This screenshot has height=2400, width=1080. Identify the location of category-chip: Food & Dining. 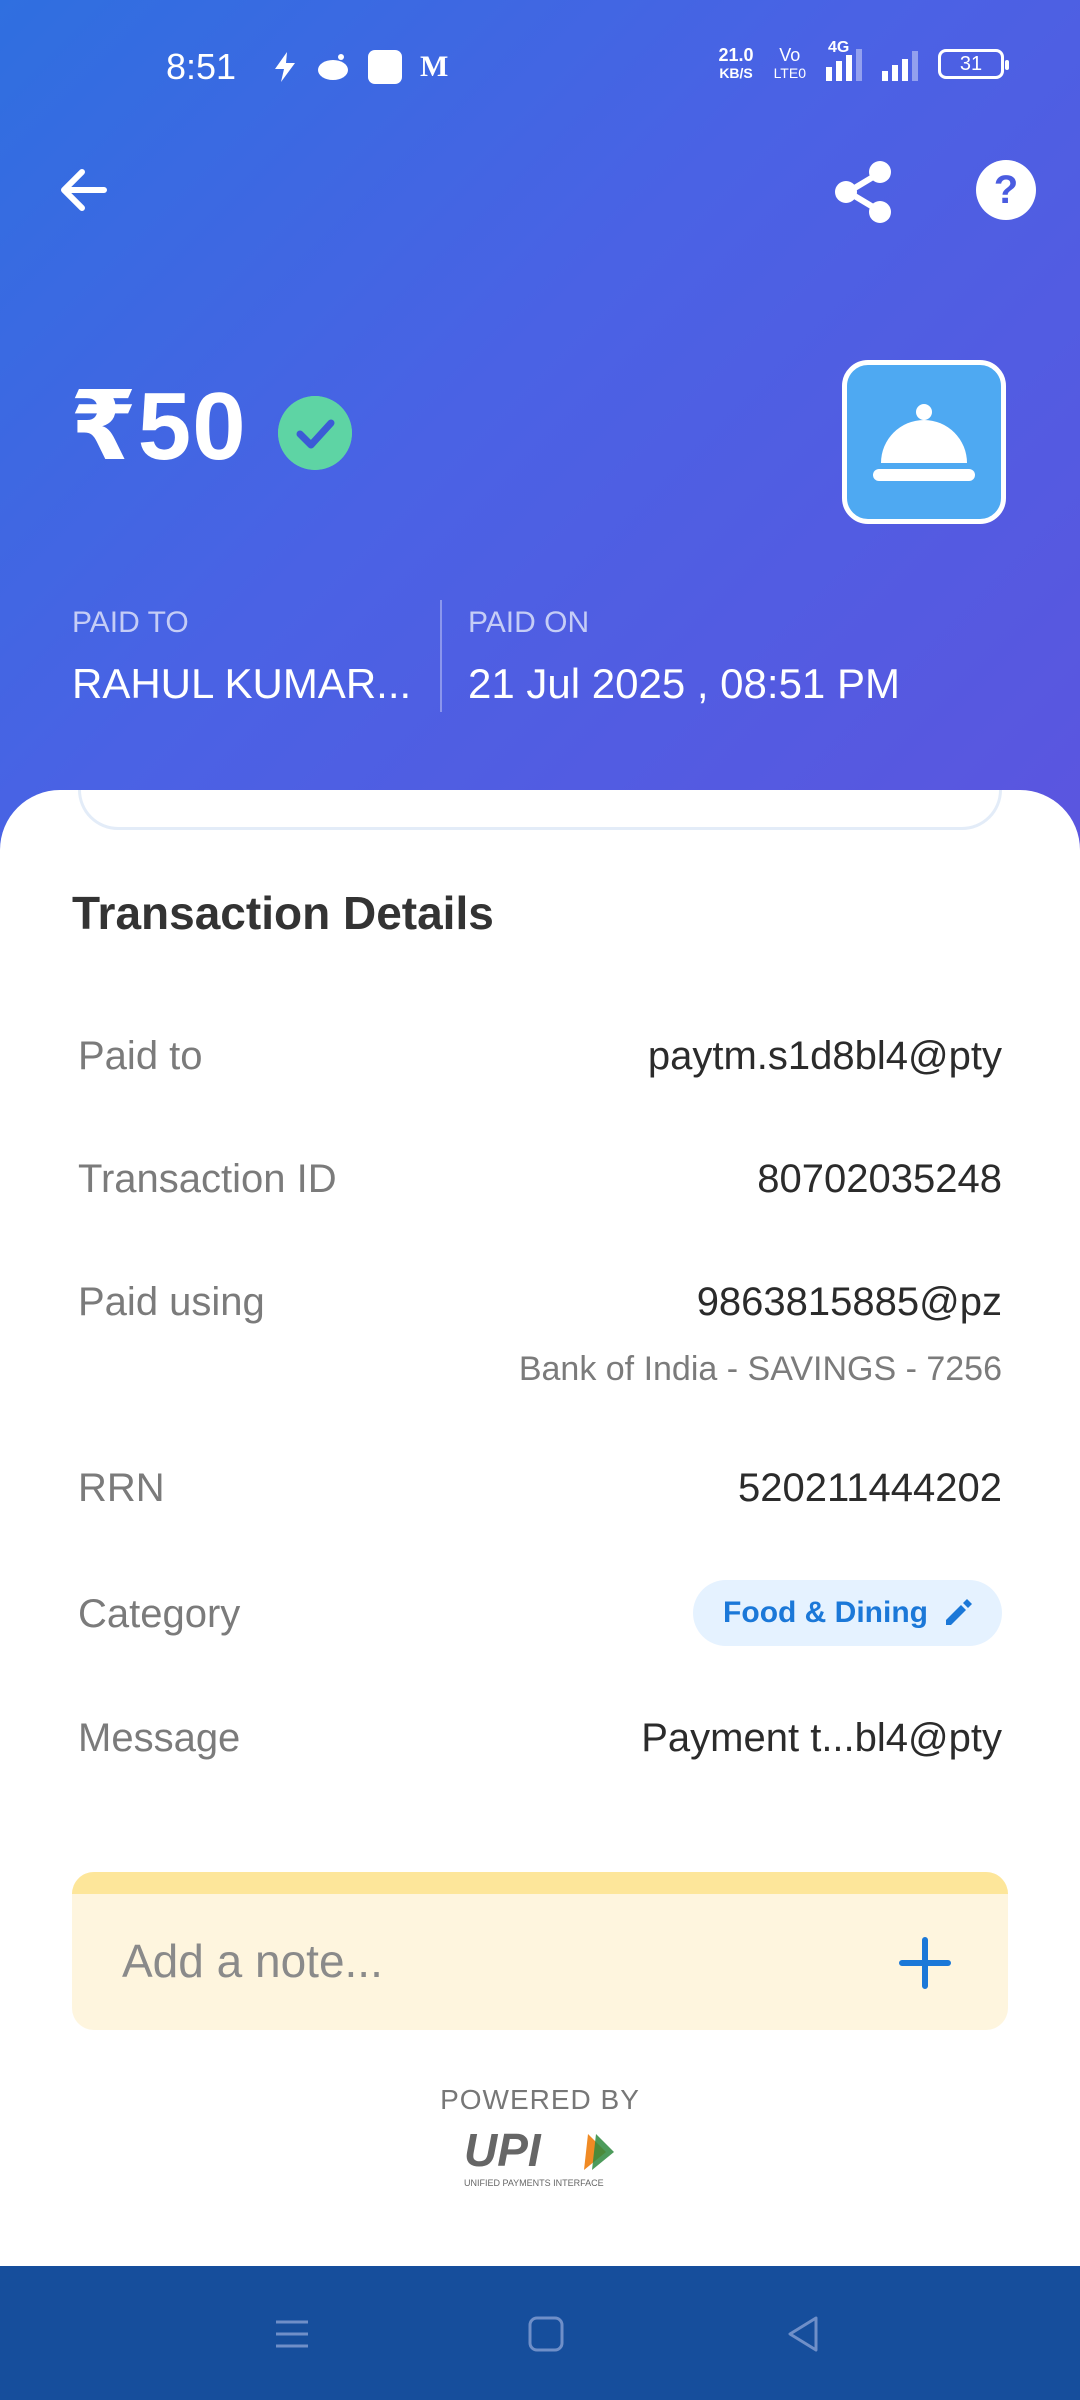
(847, 1613).